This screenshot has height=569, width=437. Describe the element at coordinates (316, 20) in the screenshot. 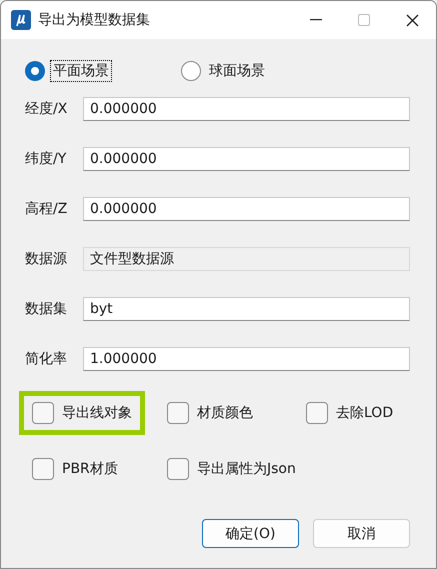

I see `minimize-icon` at that location.